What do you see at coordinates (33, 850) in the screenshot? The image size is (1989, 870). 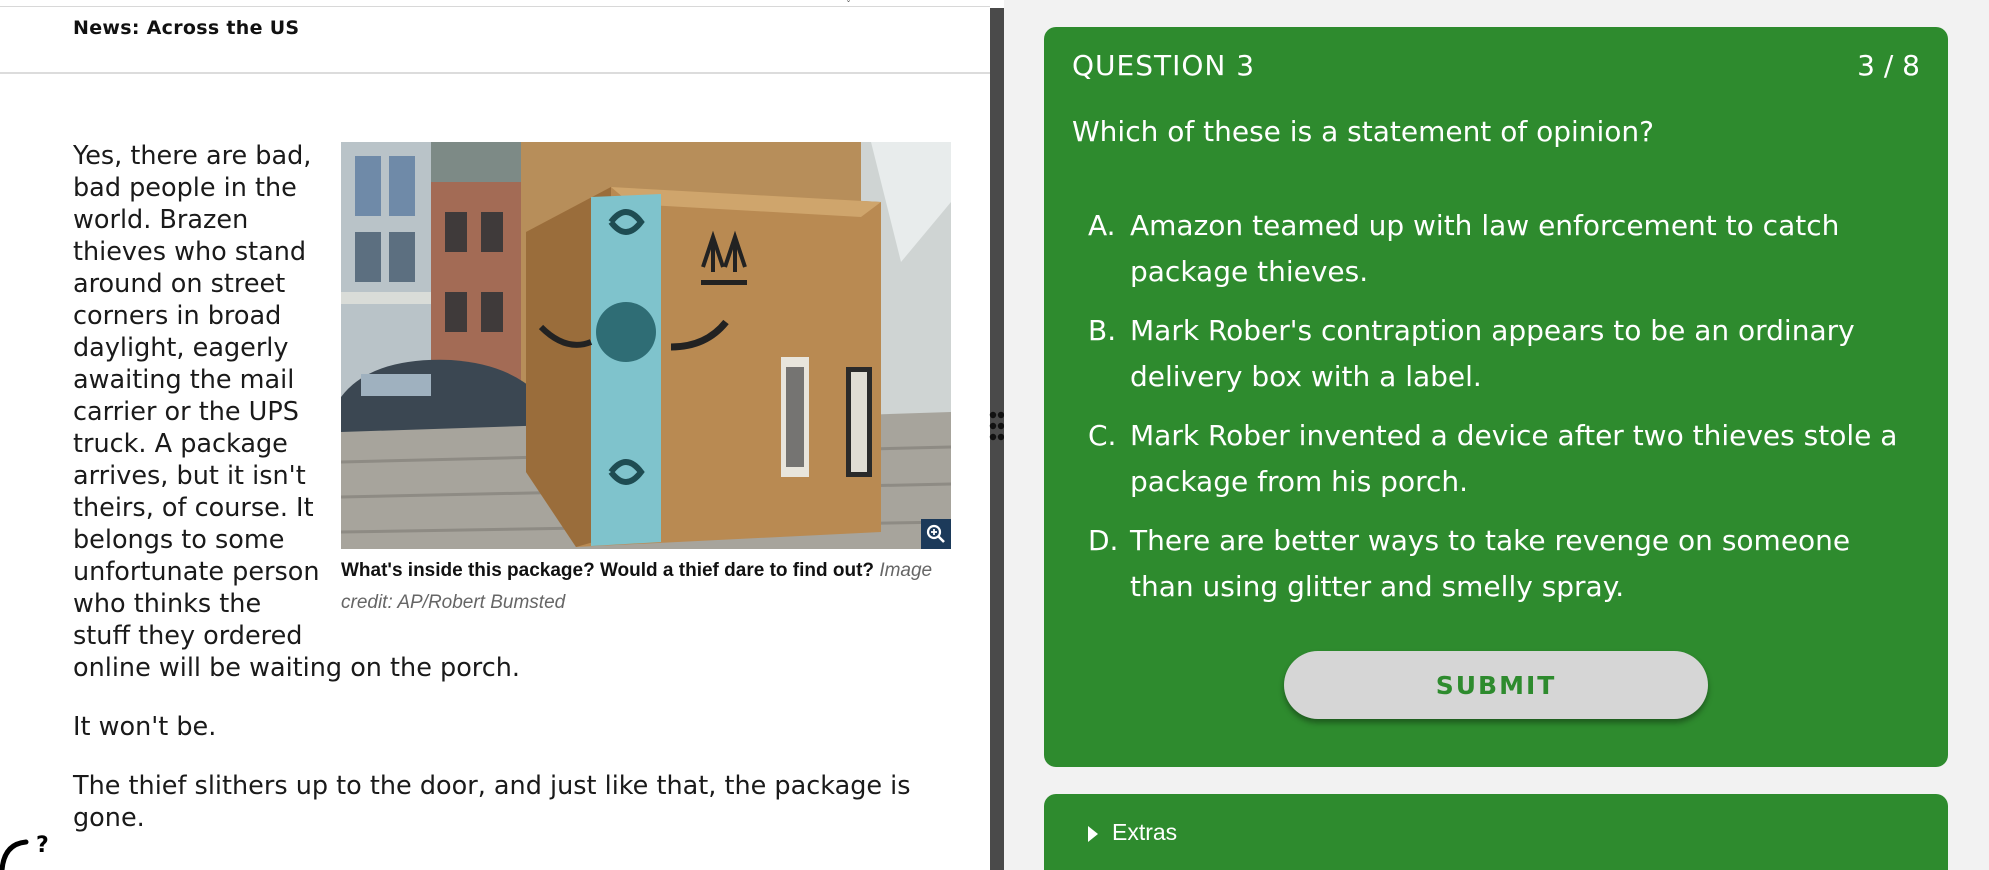 I see `help-bubble-icon: ?` at bounding box center [33, 850].